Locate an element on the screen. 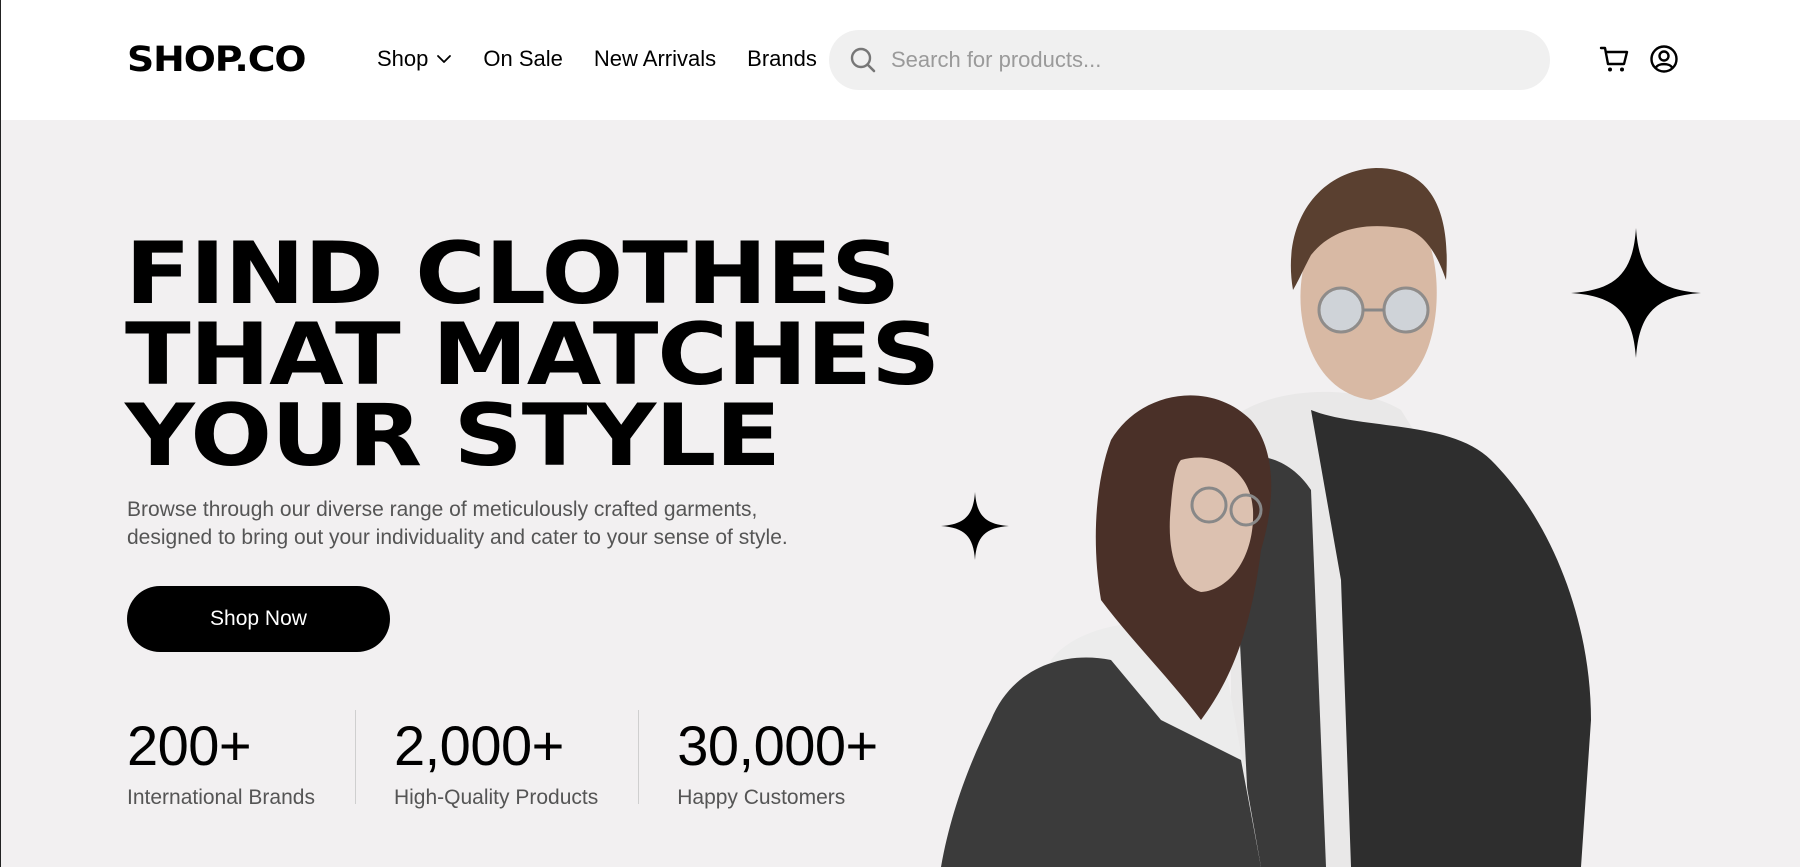  nav-shop: Shop is located at coordinates (414, 59).